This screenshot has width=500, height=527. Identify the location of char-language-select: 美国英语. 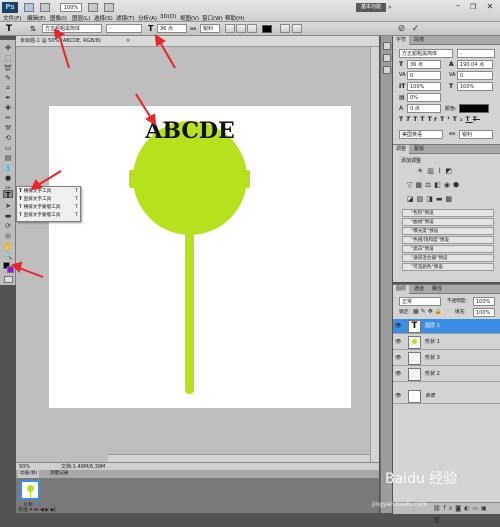
(421, 134).